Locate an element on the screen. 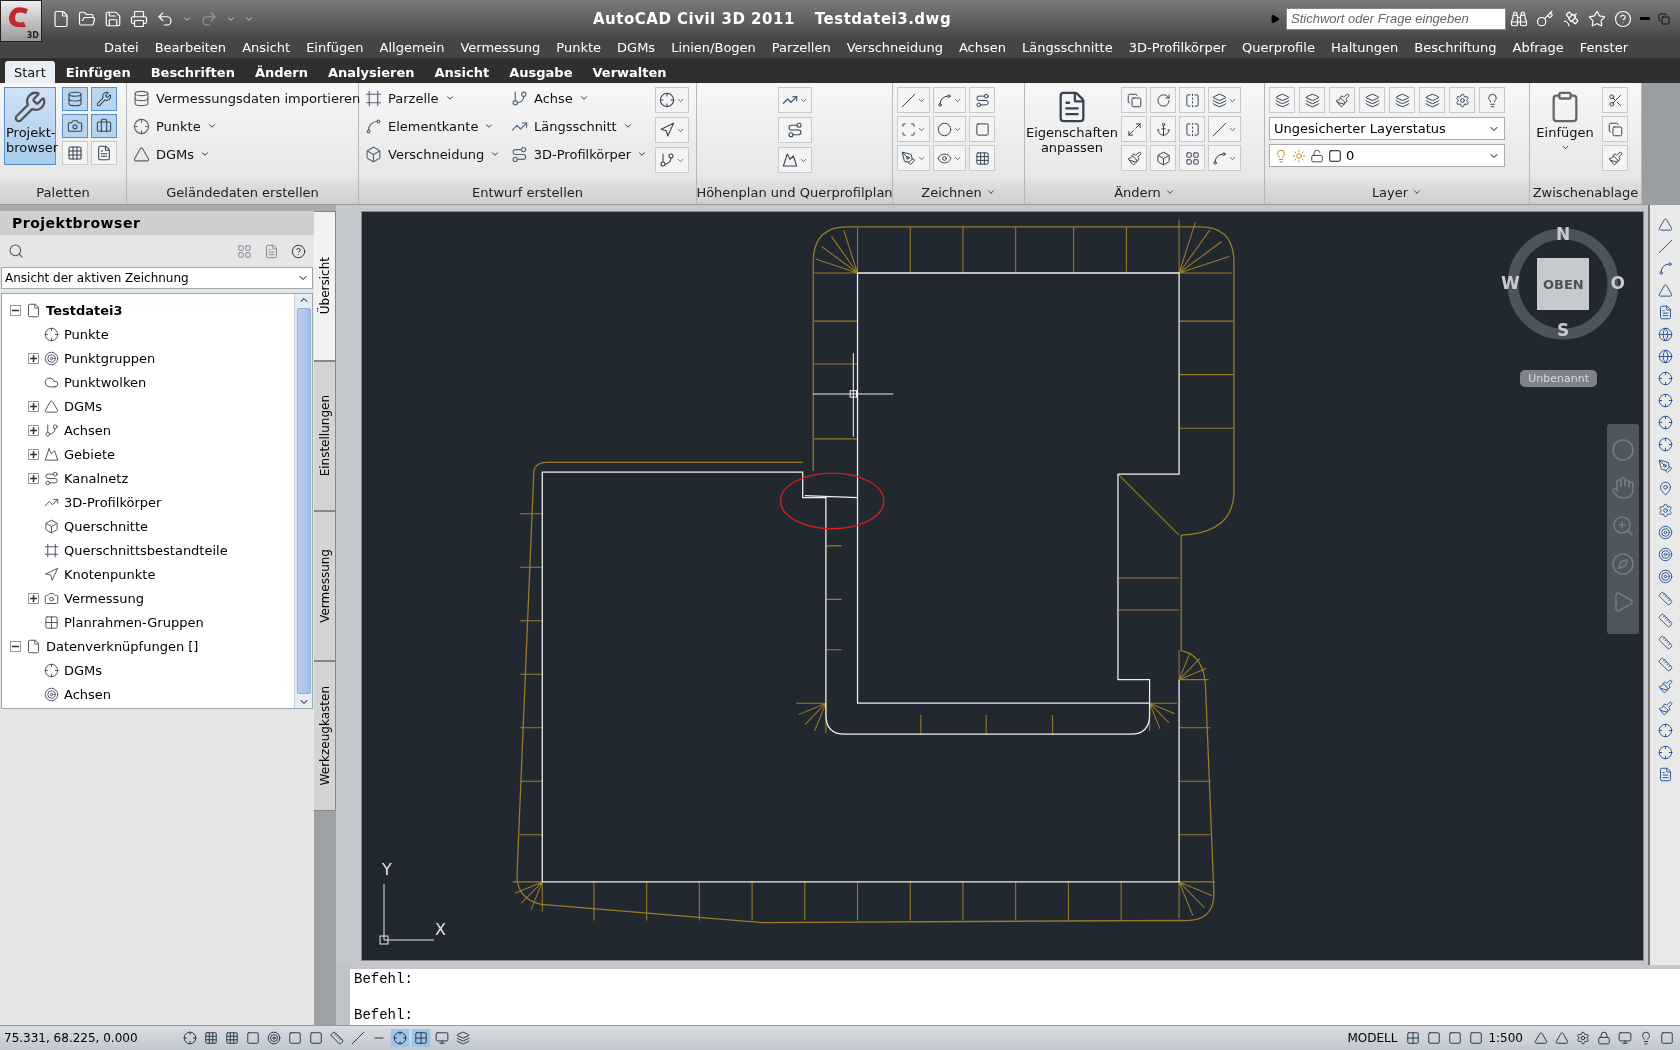 This screenshot has height=1050, width=1680. tree-node-label: Punkte is located at coordinates (86, 334).